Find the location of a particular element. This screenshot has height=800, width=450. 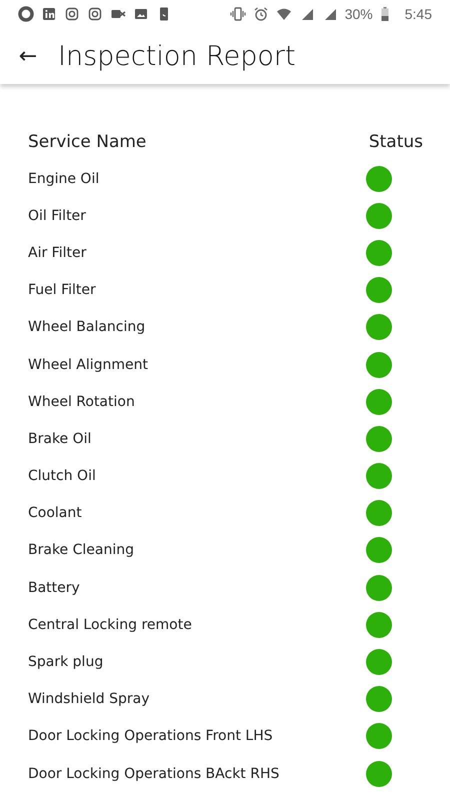

service-name: Battery is located at coordinates (54, 588).